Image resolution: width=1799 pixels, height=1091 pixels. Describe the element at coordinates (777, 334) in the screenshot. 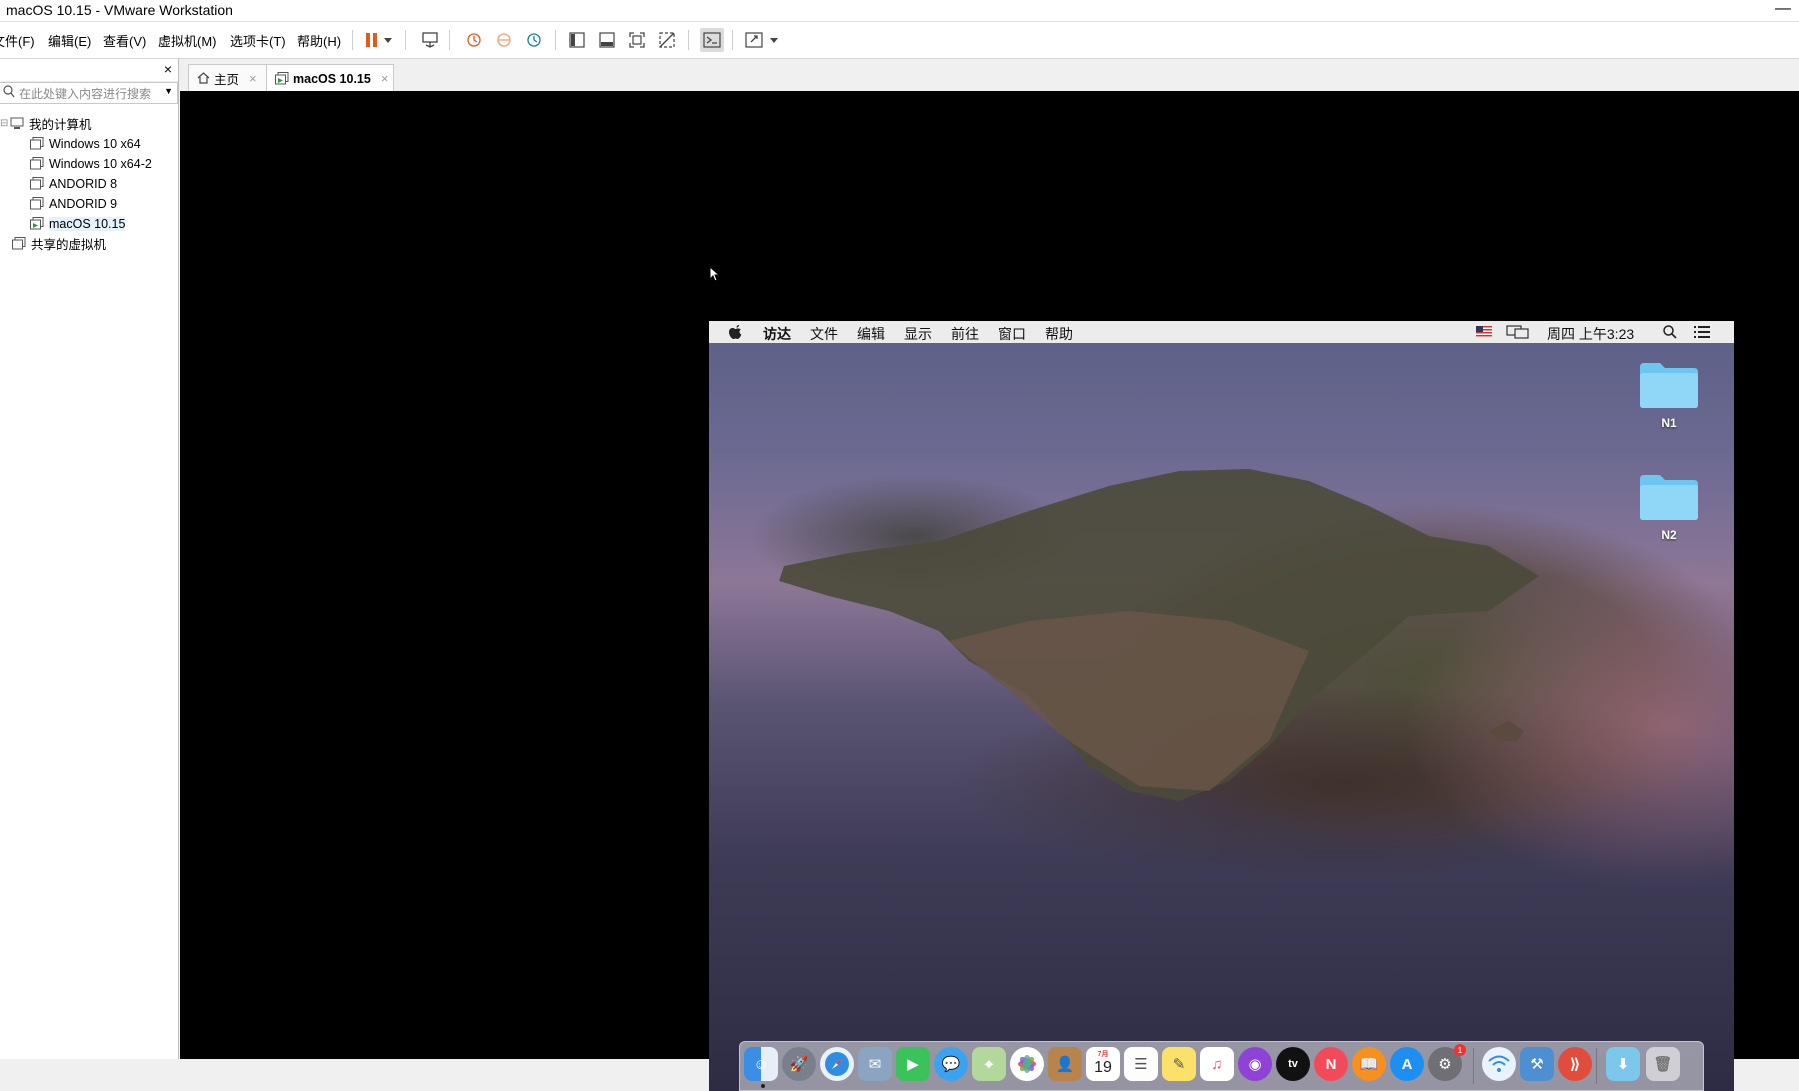

I see `macos-menu-finder: 访达` at that location.